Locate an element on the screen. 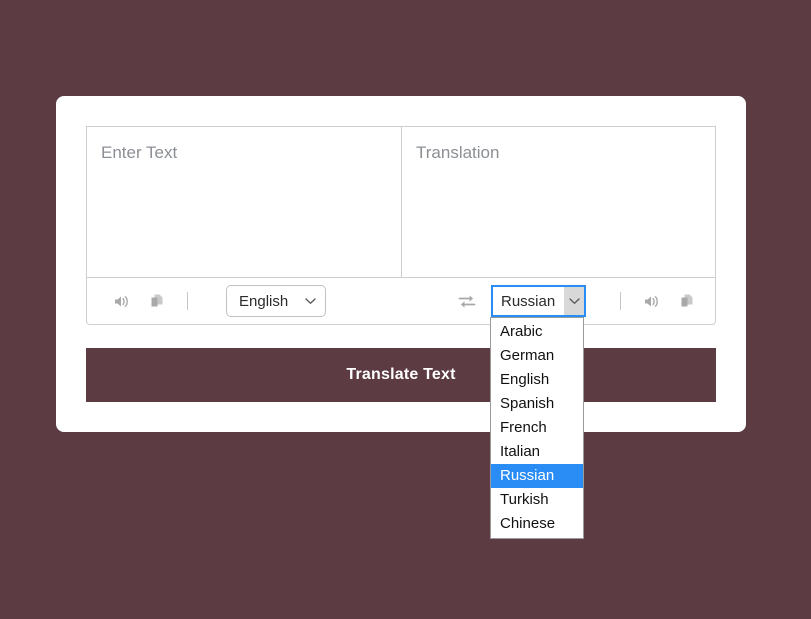  translation-output is located at coordinates (558, 202).